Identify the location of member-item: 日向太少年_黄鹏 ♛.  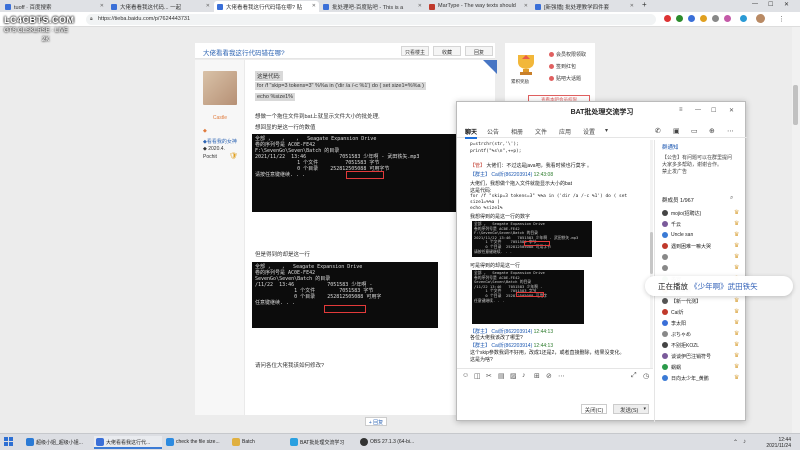
(704, 379).